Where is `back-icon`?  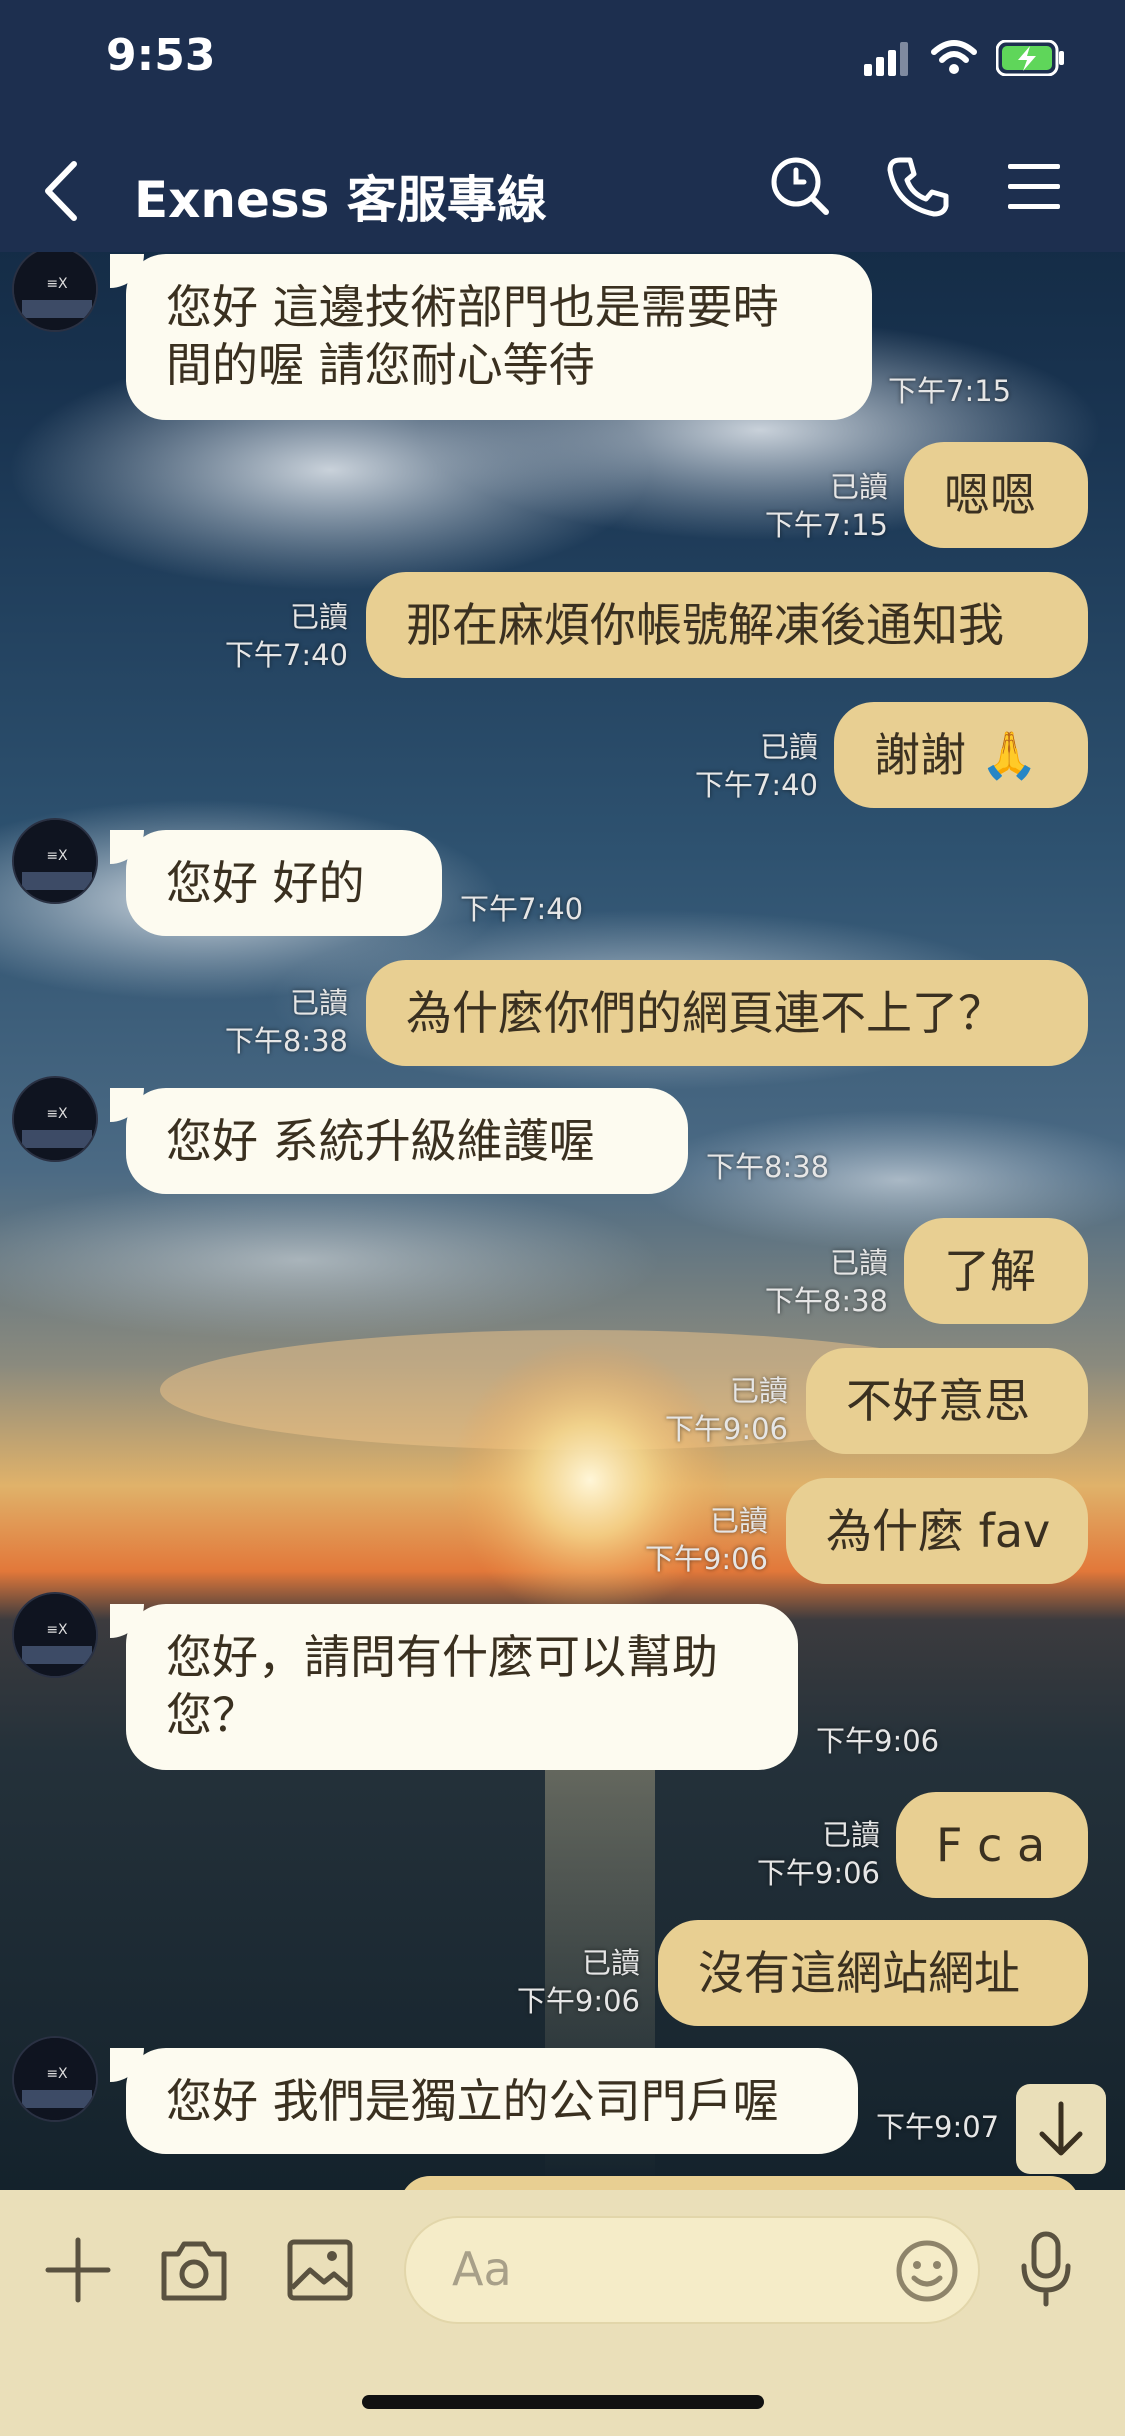
back-icon is located at coordinates (70, 189).